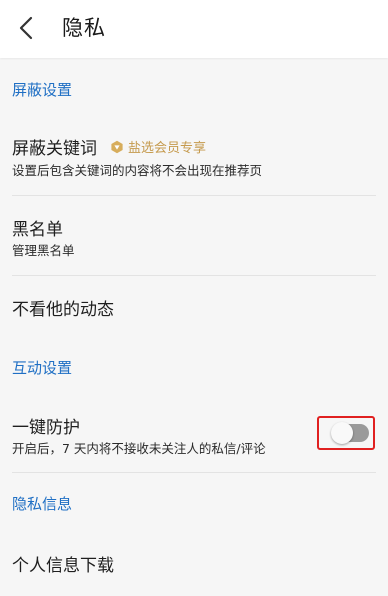 The height and width of the screenshot is (596, 388). What do you see at coordinates (54, 149) in the screenshot?
I see `keywords-title: 屏蔽关键词` at bounding box center [54, 149].